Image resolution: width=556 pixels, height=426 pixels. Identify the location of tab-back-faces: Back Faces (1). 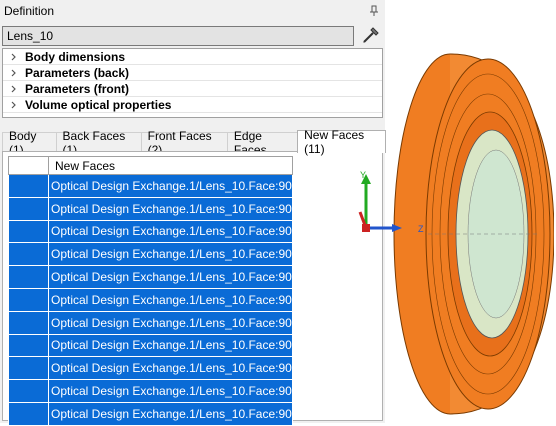
(98, 143).